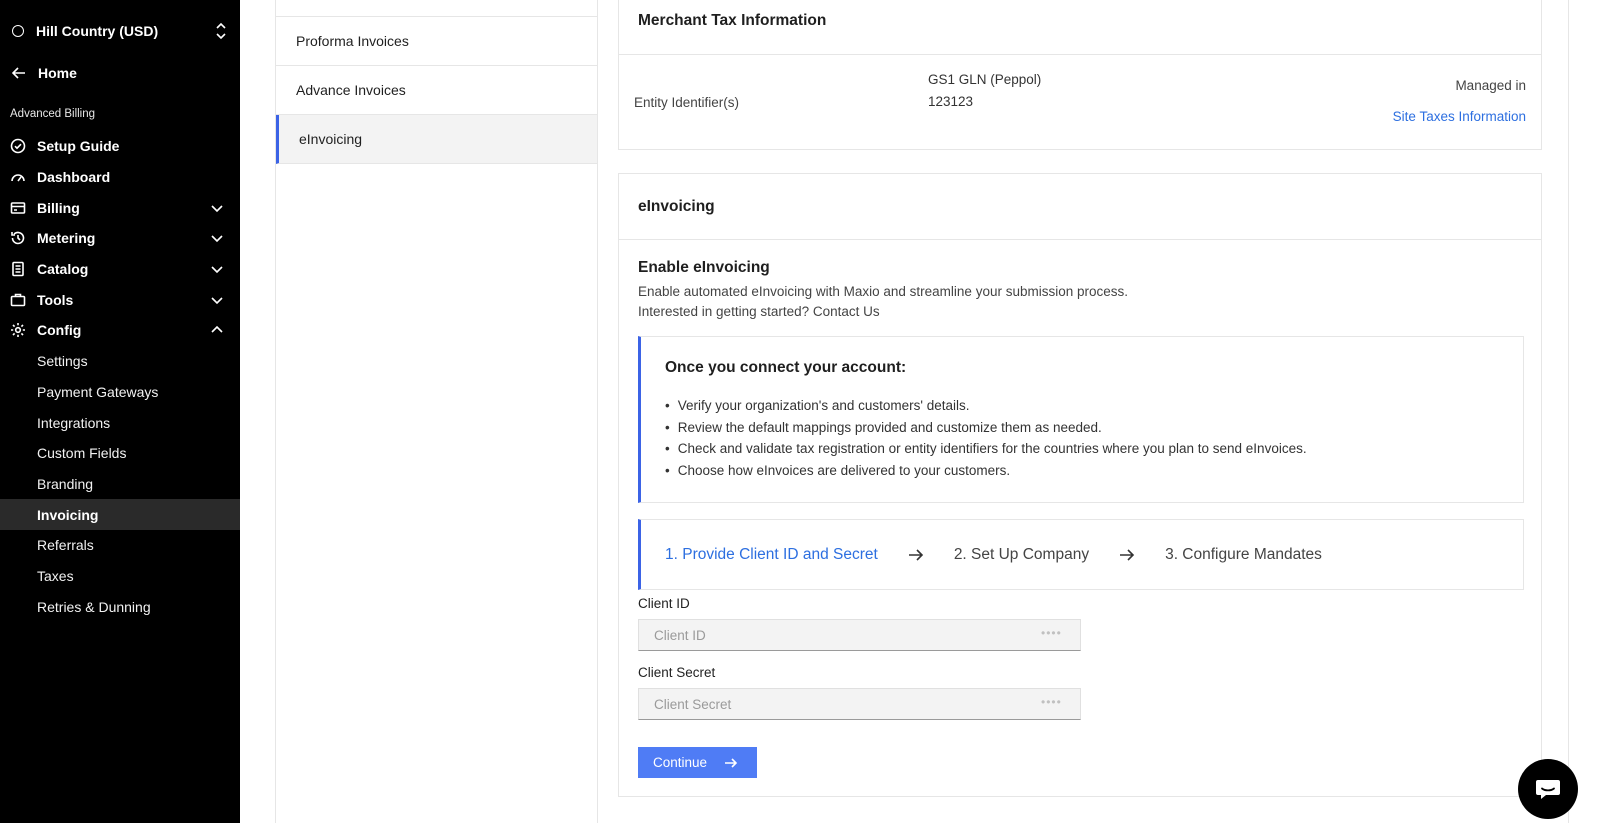 The height and width of the screenshot is (823, 1600). What do you see at coordinates (1080, 27) in the screenshot?
I see `merchant-tax-title: Merchant Tax Information` at bounding box center [1080, 27].